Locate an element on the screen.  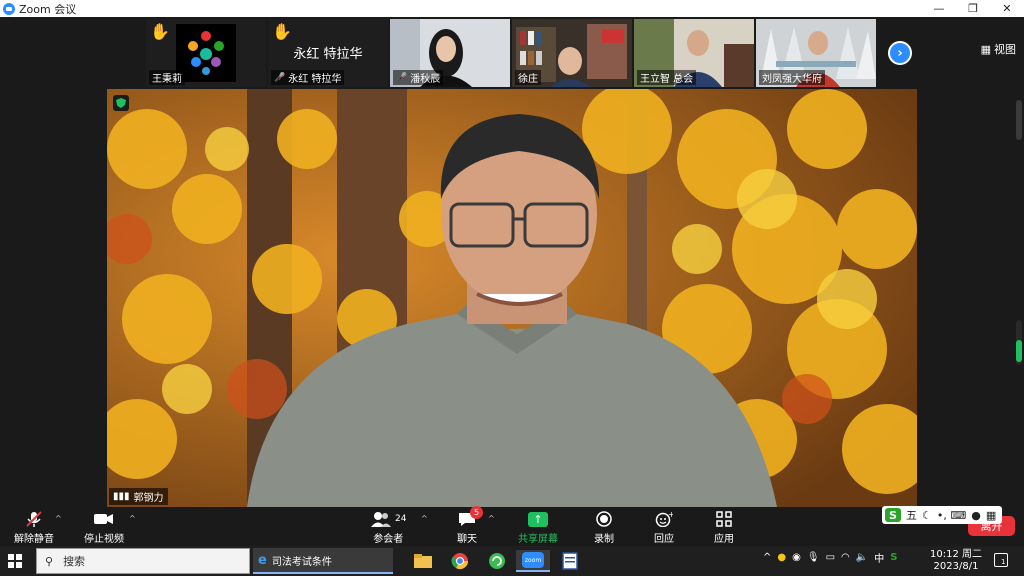
title-bar: Zoom 会议 — ❐ ✕ is located at coordinates (512, 8).